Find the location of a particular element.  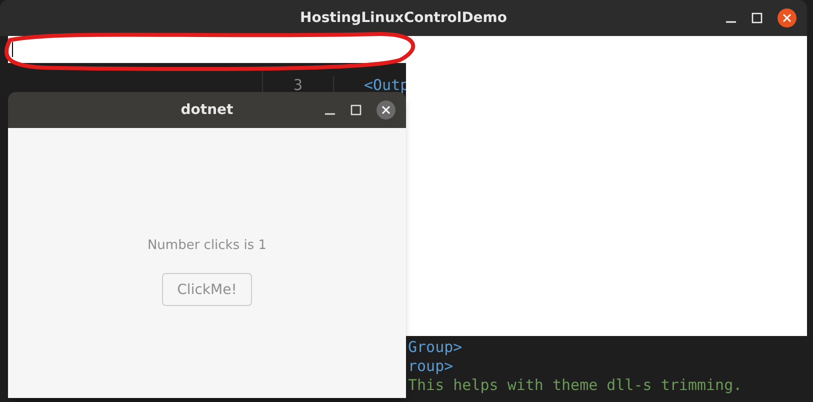

window-title: HostingLinuxControlDemo is located at coordinates (404, 18).